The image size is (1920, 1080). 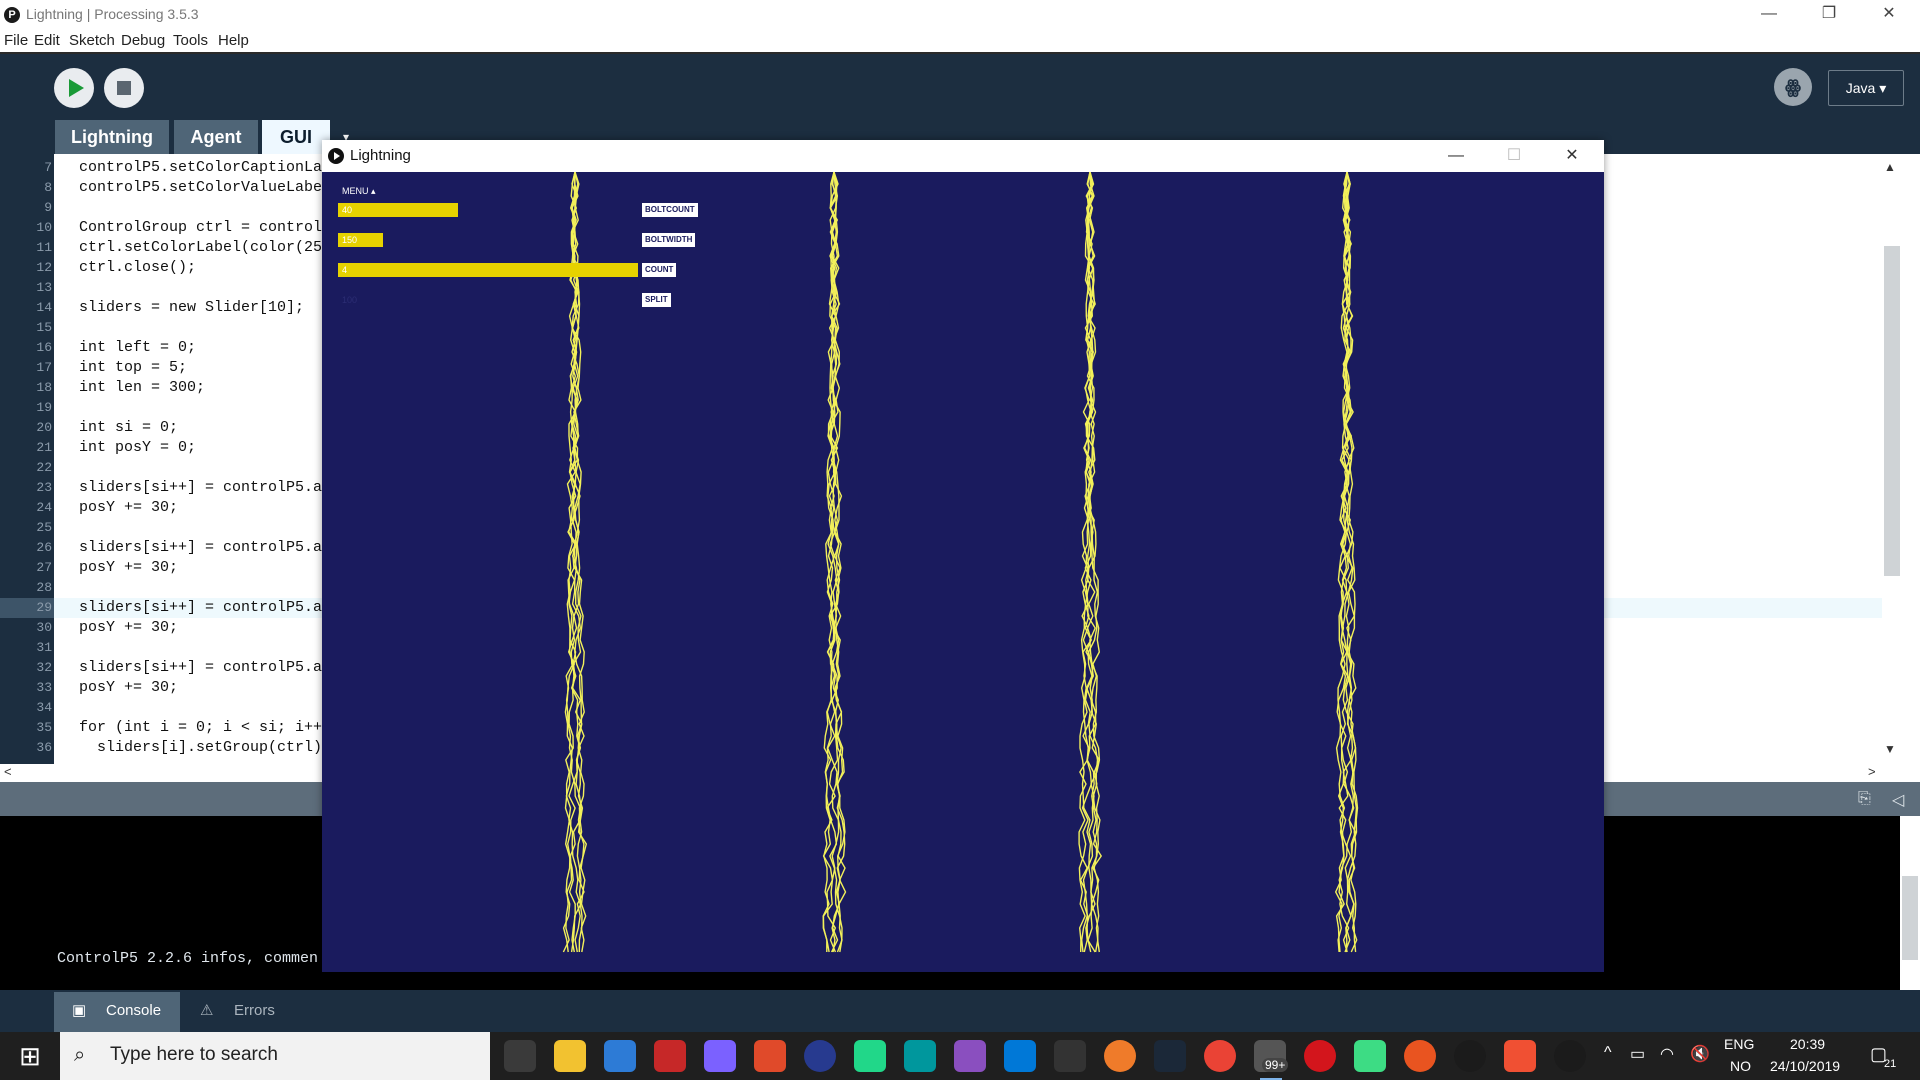 What do you see at coordinates (137, 268) in the screenshot?
I see `code-line: ctrl.close();` at bounding box center [137, 268].